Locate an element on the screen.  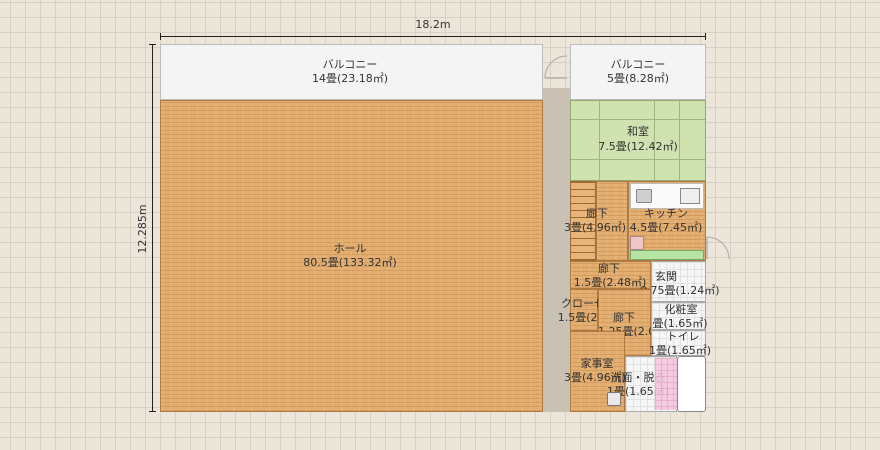
height-dimension-tick-top is located at coordinates (152, 44).